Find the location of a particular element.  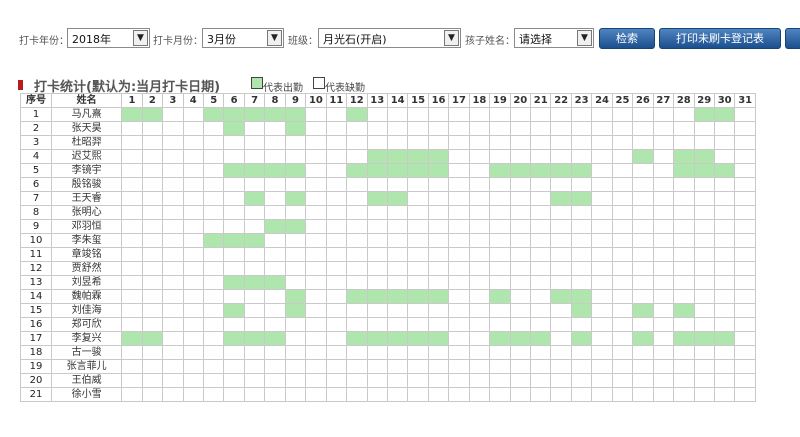

class-select-value: 月光石(开启) is located at coordinates (355, 39).